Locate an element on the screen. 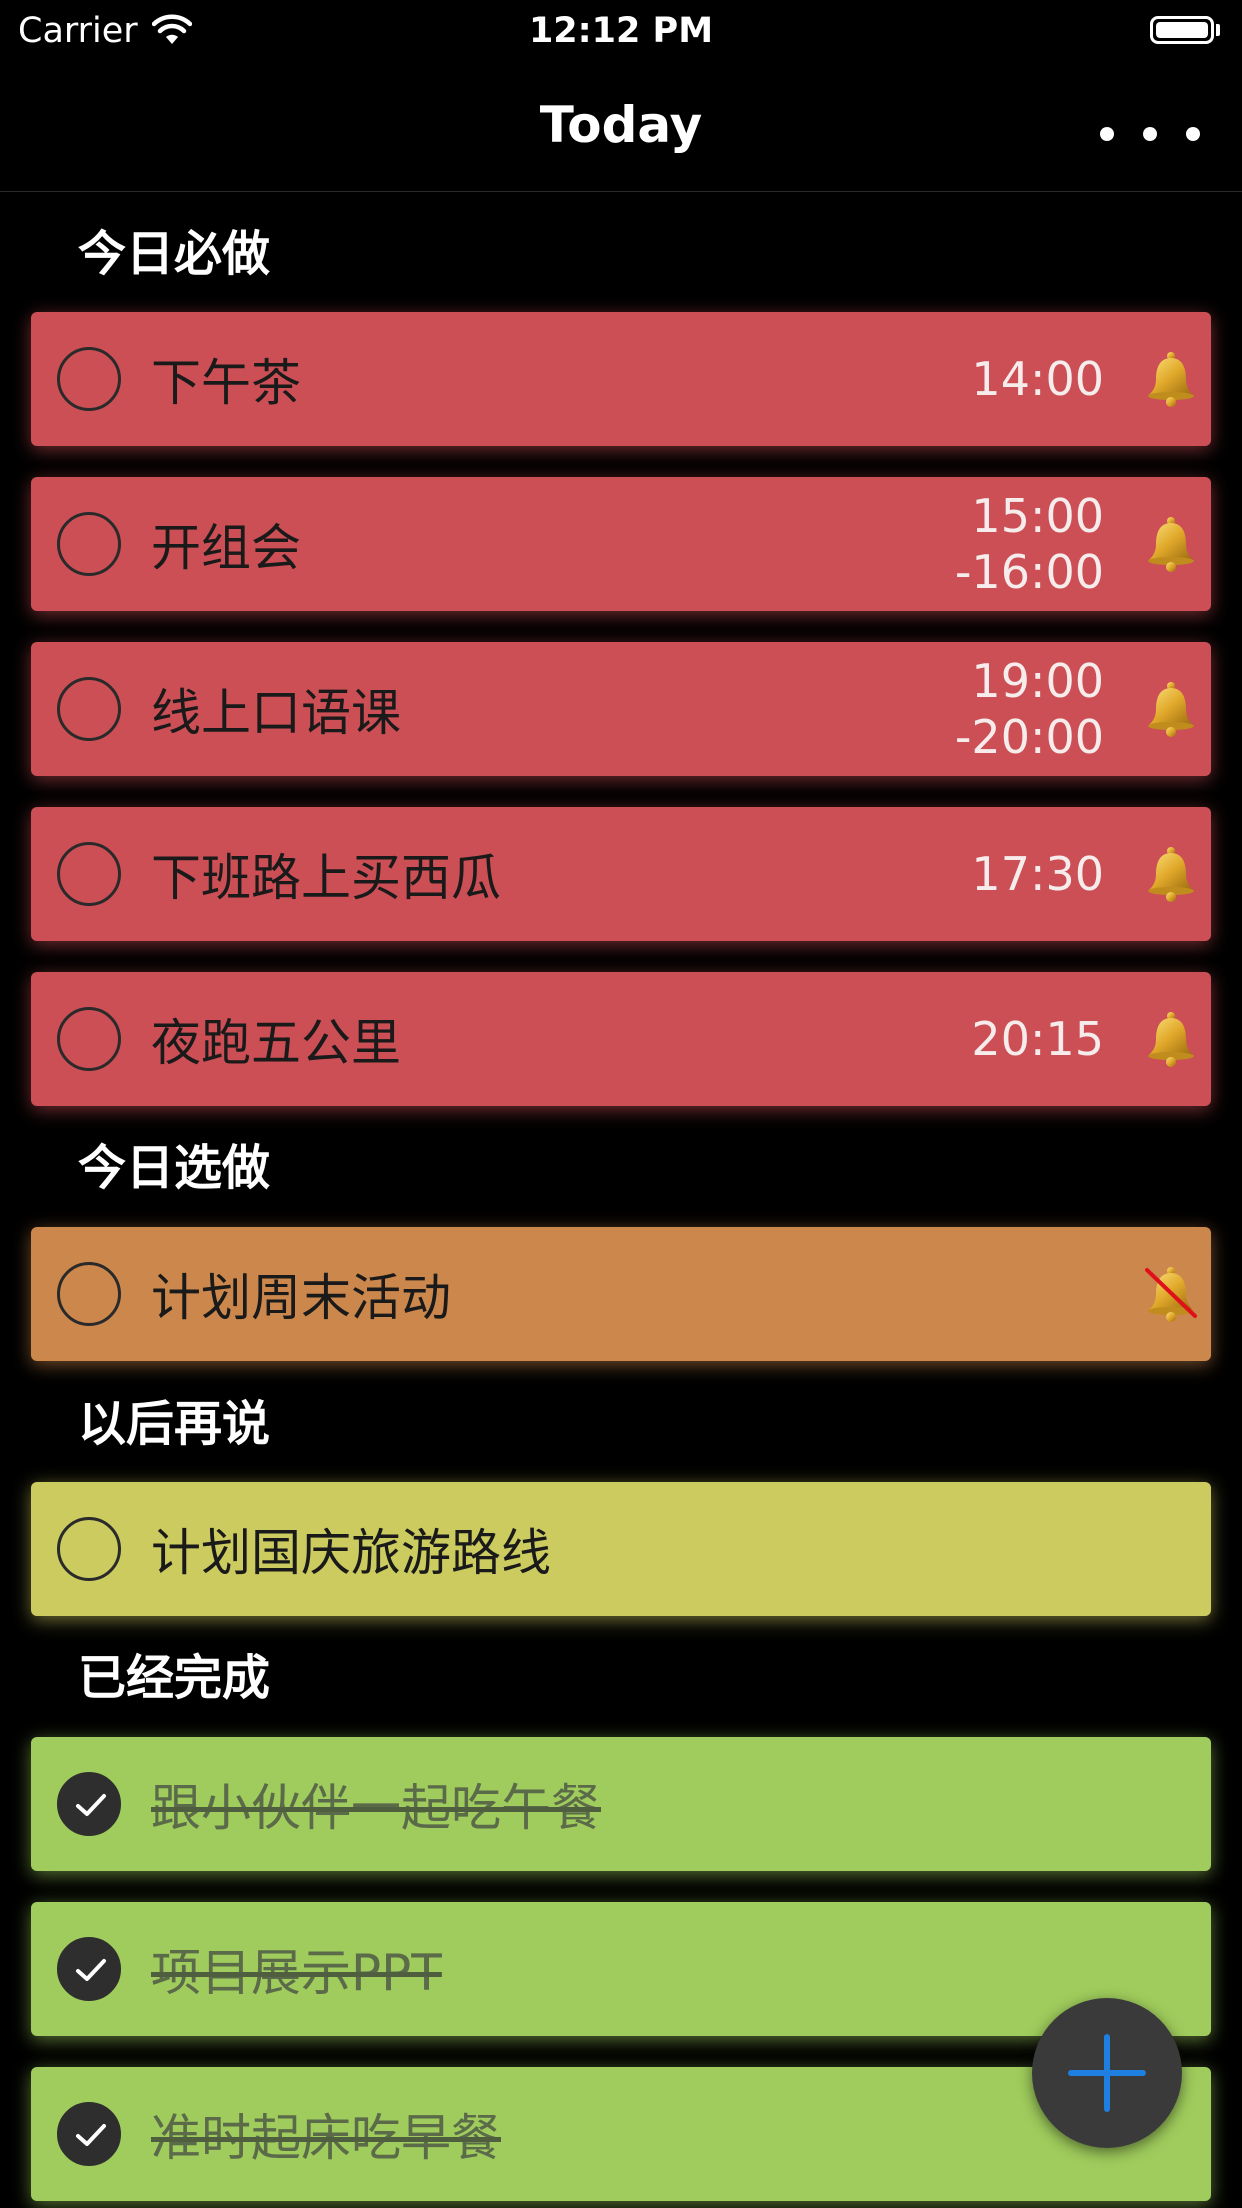 This screenshot has height=2208, width=1242. task-card: 线上口语课 19:00 -20:00 is located at coordinates (621, 709).